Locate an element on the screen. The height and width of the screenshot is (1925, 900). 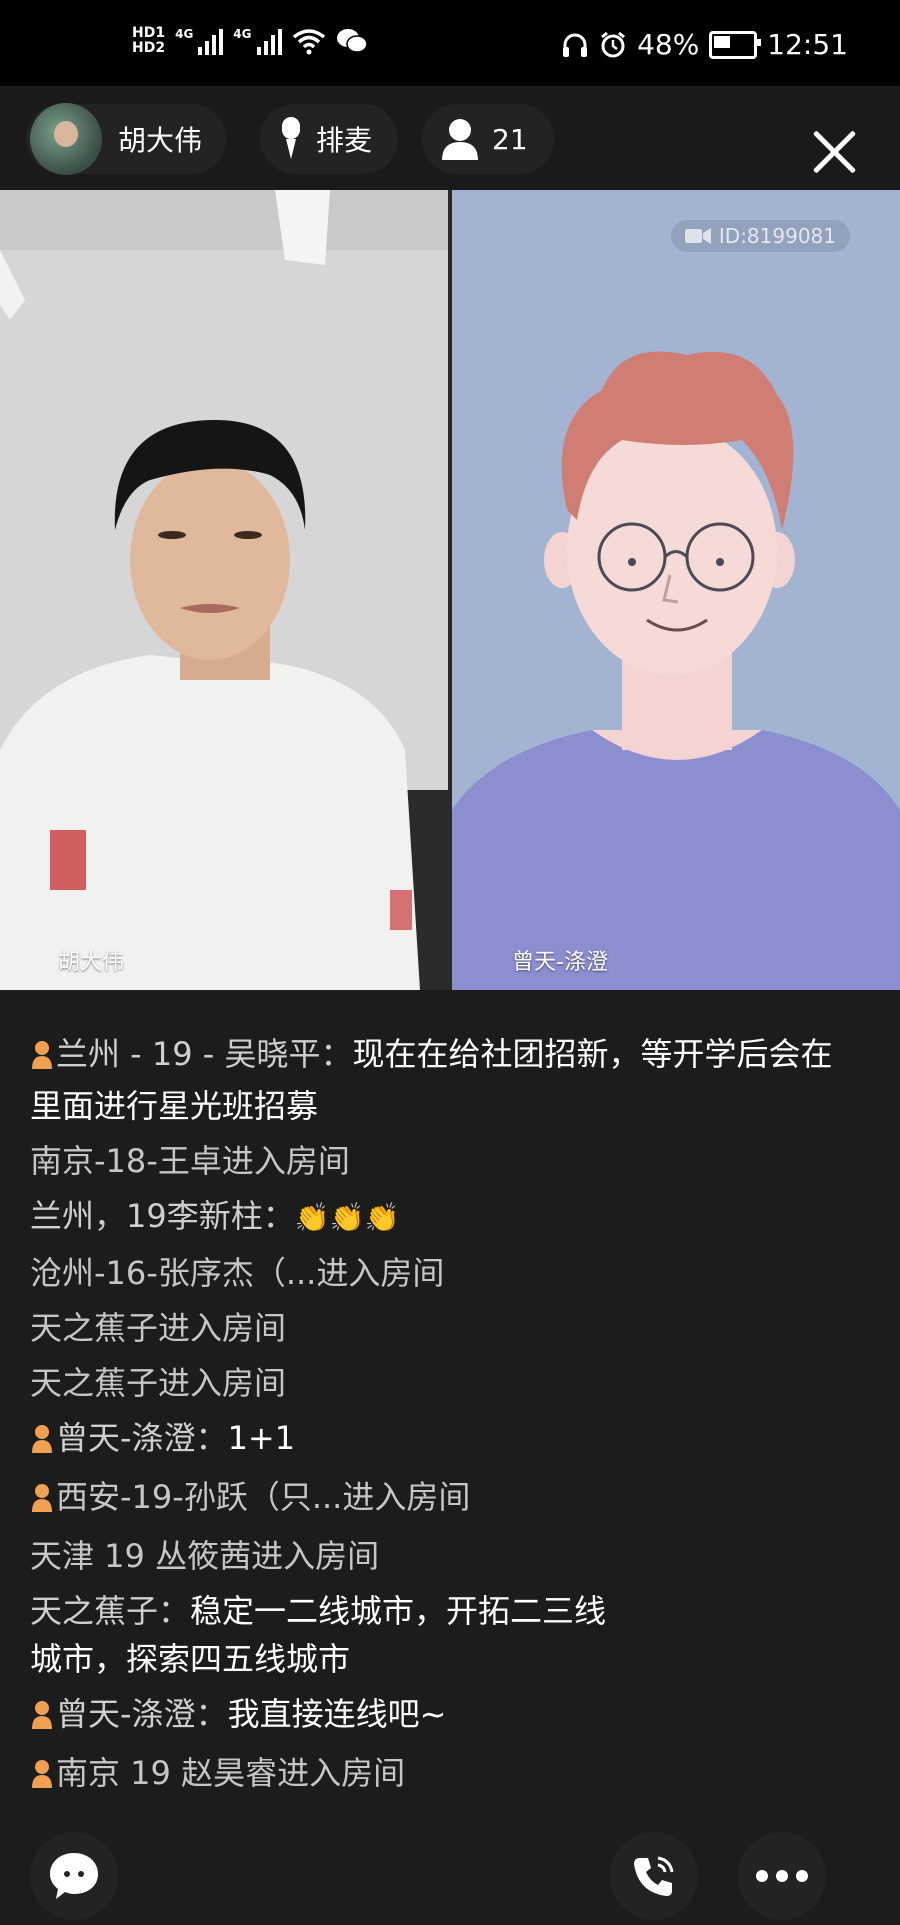
status-right: 48% 12:51 is located at coordinates (704, 44).